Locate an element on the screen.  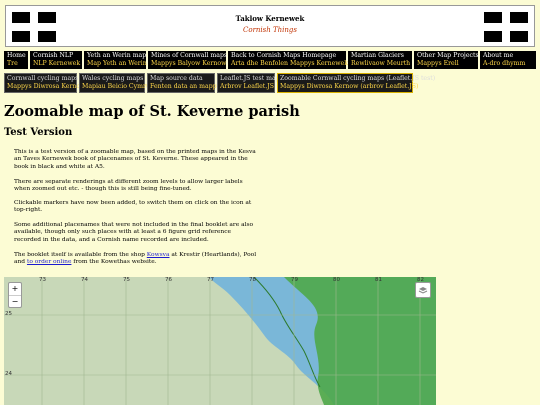
grid-label-x: 75 is located at coordinates (126, 280).